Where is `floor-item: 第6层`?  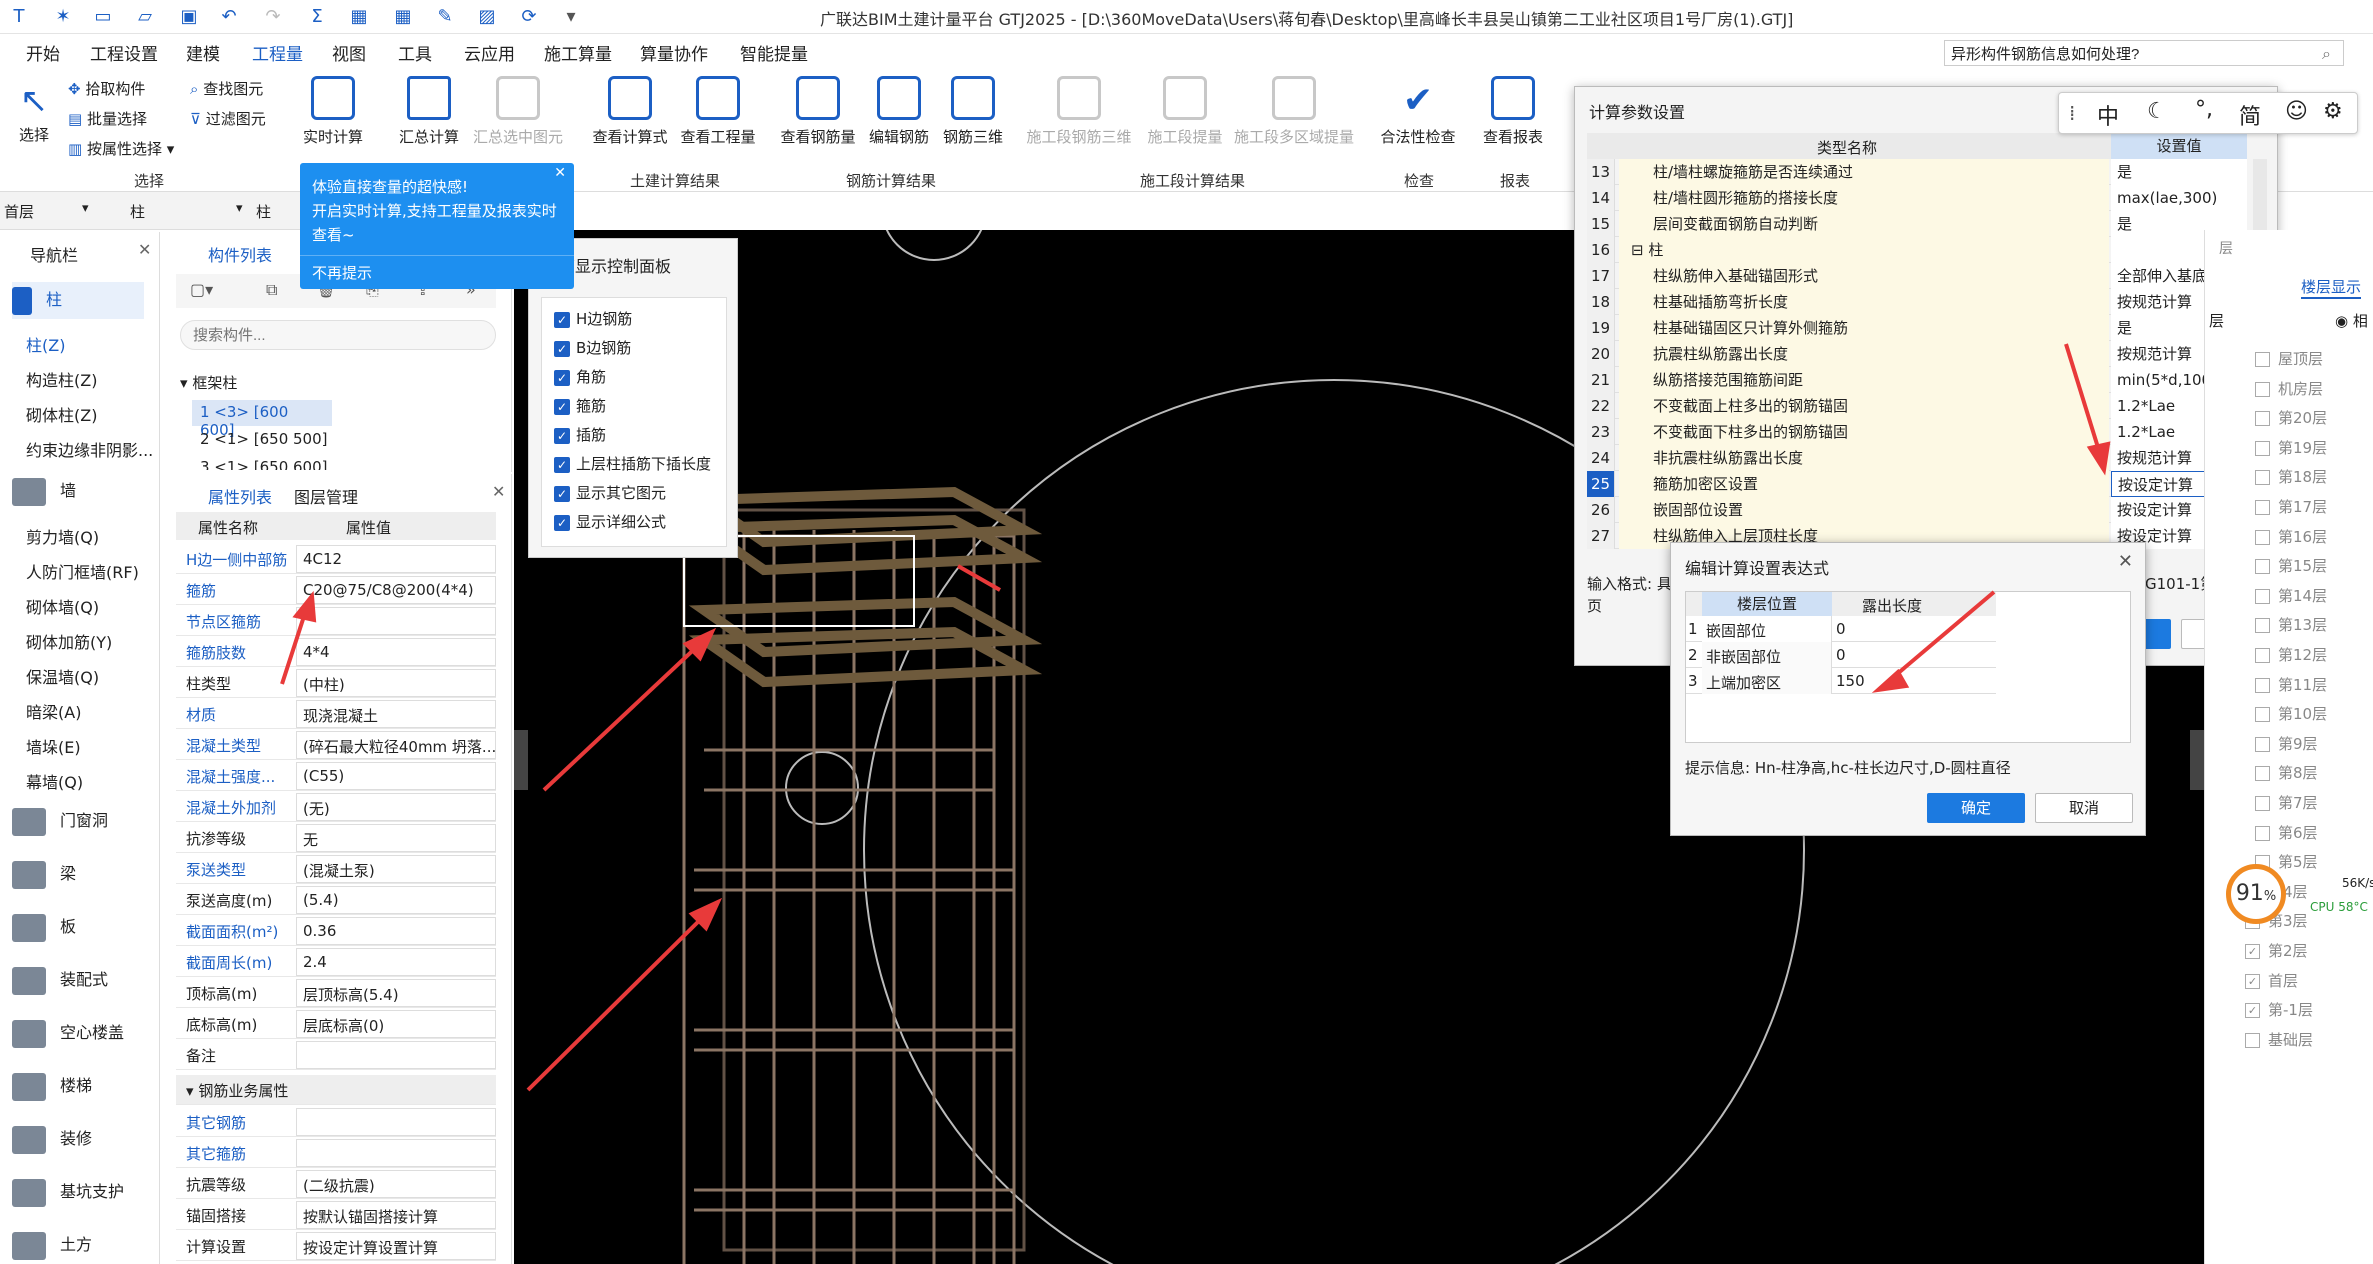 floor-item: 第6层 is located at coordinates (2286, 832).